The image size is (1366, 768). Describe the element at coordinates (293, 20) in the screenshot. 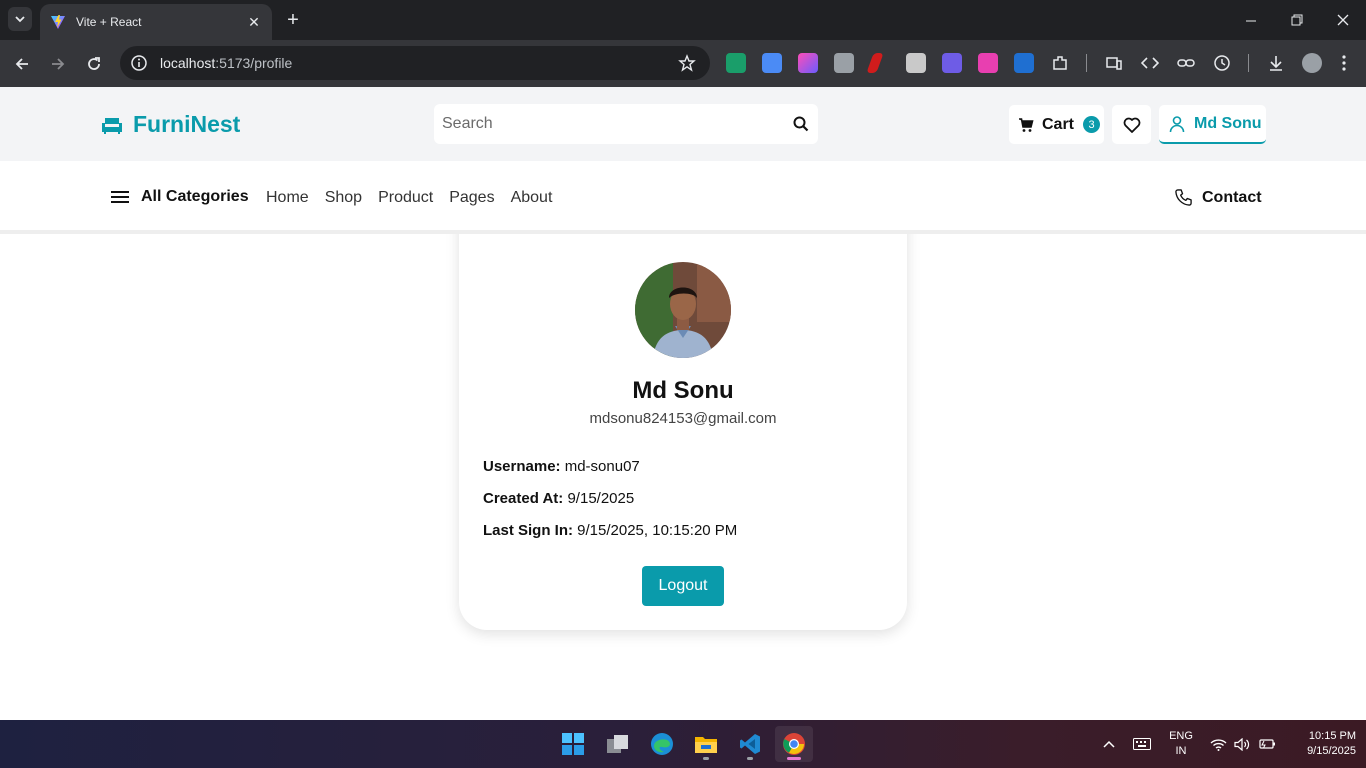

I see `plus-icon: +` at that location.